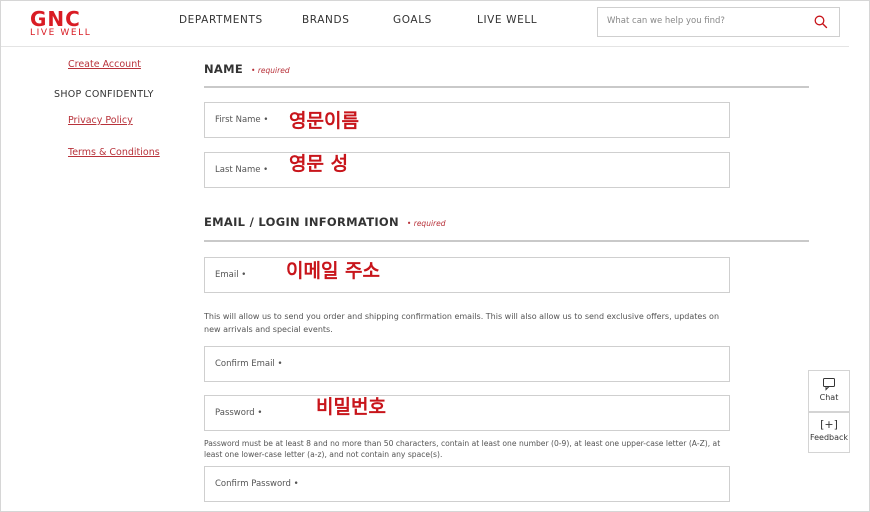 This screenshot has height=512, width=870. Describe the element at coordinates (114, 152) in the screenshot. I see `terms-conditions-link: Terms & Conditions` at that location.